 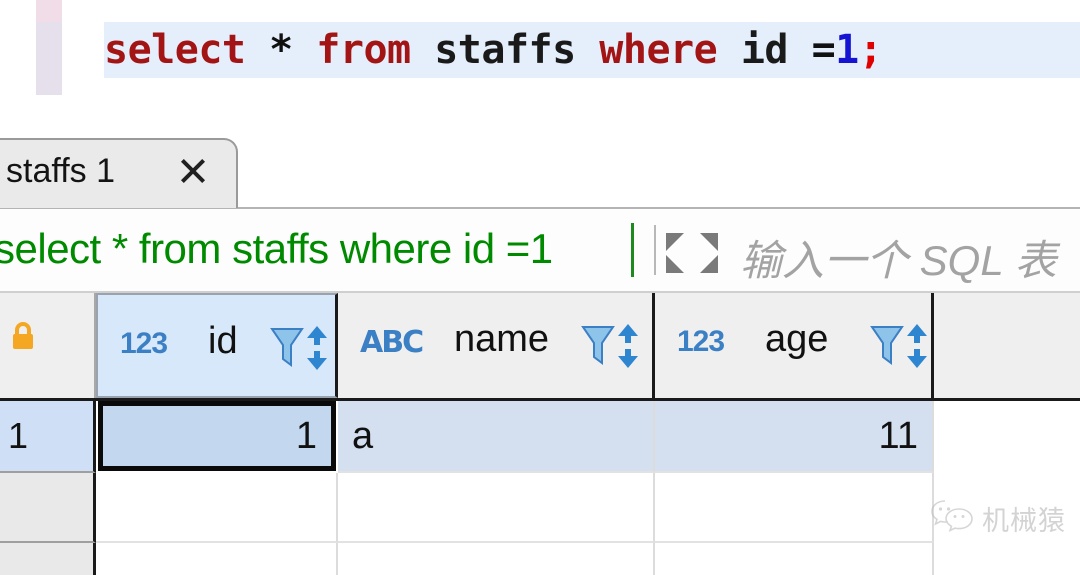 What do you see at coordinates (764, 50) in the screenshot?
I see `sql-column-id: id` at bounding box center [764, 50].